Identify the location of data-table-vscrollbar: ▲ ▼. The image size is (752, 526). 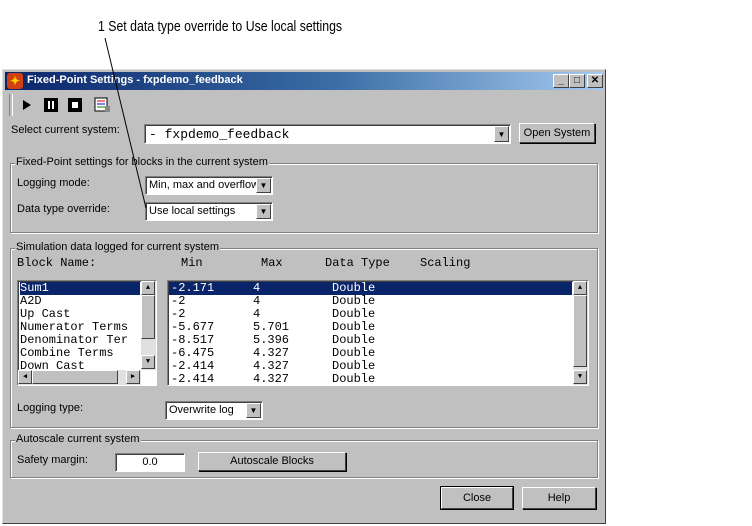
(580, 333).